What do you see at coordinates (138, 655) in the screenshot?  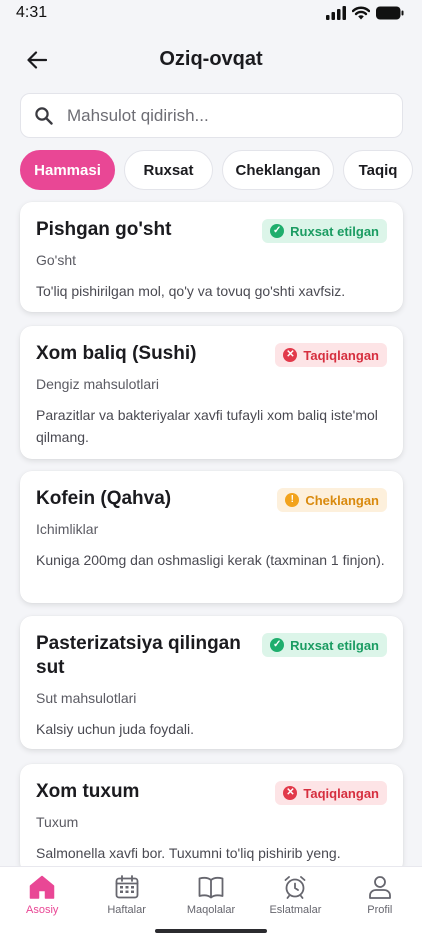 I see `food-title: Pasterizatsiya qilingan sut` at bounding box center [138, 655].